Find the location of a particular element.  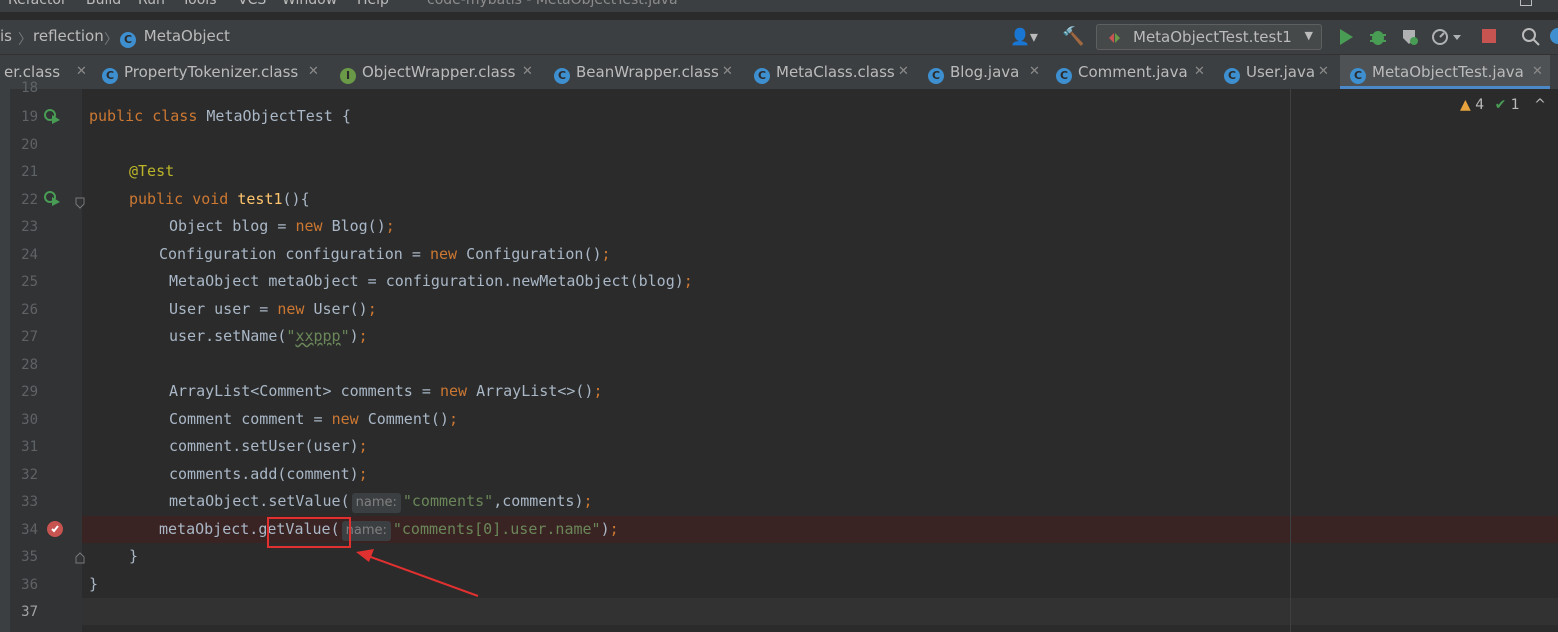

code-line-27: user.setName("xxppp"); is located at coordinates (268, 336).